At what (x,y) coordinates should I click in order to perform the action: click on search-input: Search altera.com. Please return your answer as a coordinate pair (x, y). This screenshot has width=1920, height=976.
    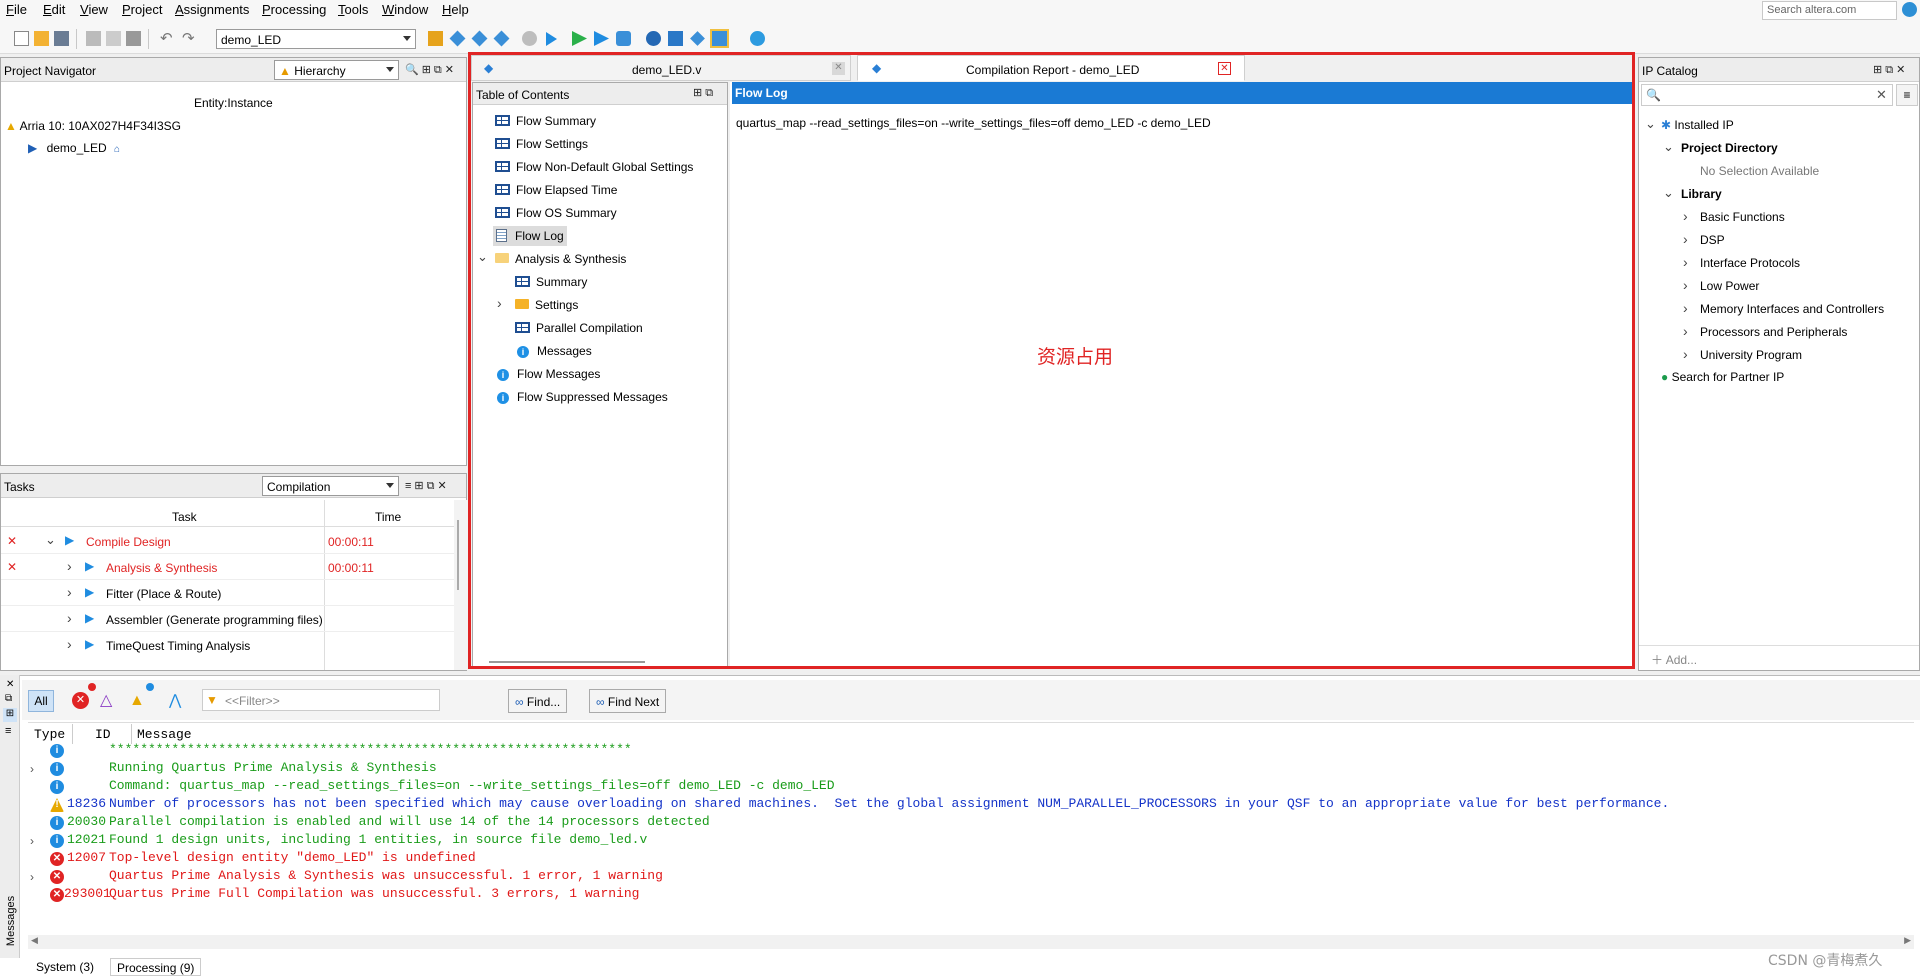
    Looking at the image, I should click on (1829, 10).